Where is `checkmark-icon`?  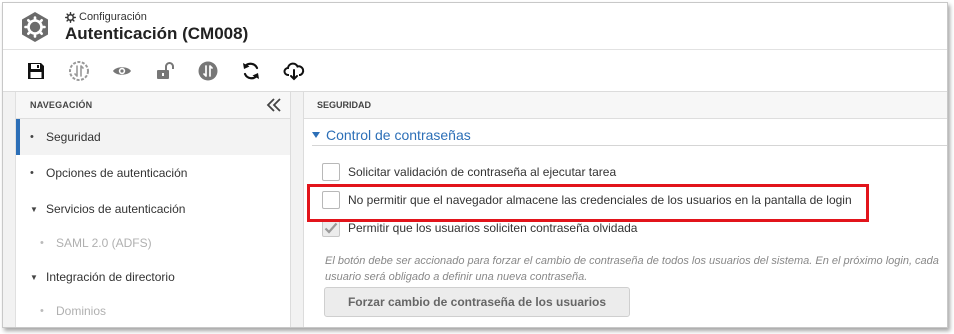 checkmark-icon is located at coordinates (331, 228).